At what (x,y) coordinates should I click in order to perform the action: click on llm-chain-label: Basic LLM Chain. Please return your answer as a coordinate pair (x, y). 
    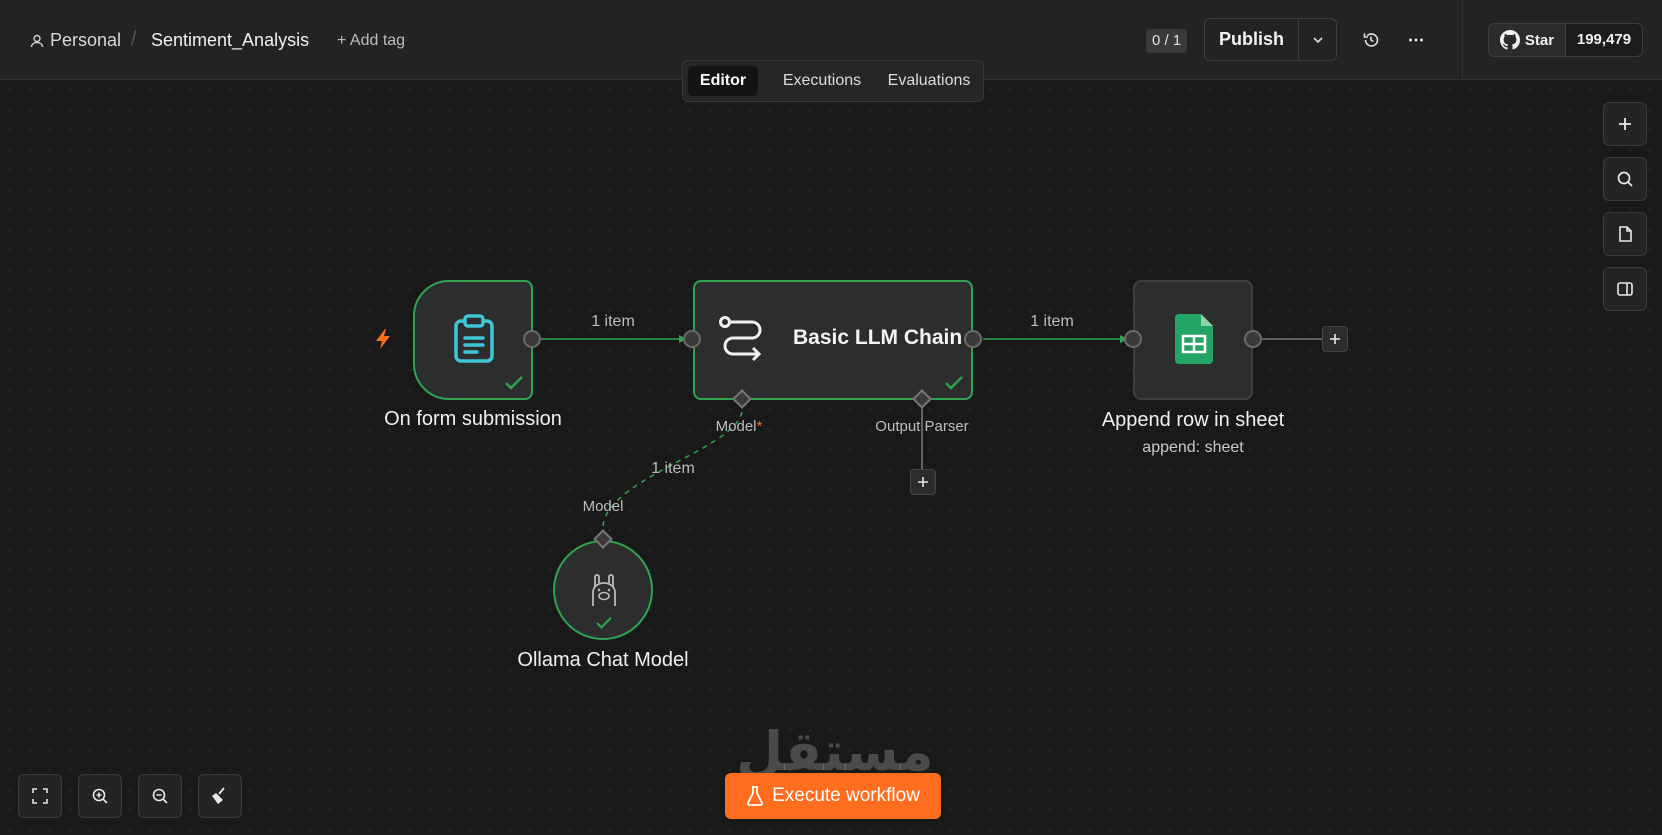
    Looking at the image, I should click on (878, 337).